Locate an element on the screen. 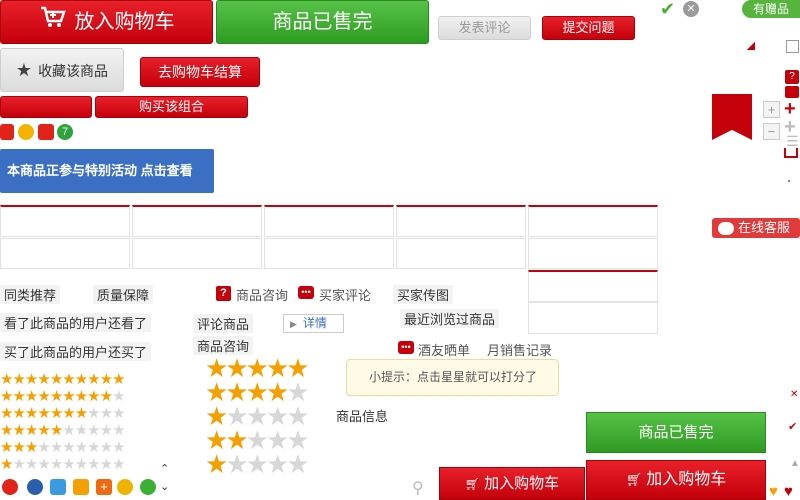 The image size is (800, 500). favorite-button: ★ 收藏该商品 is located at coordinates (62, 70).